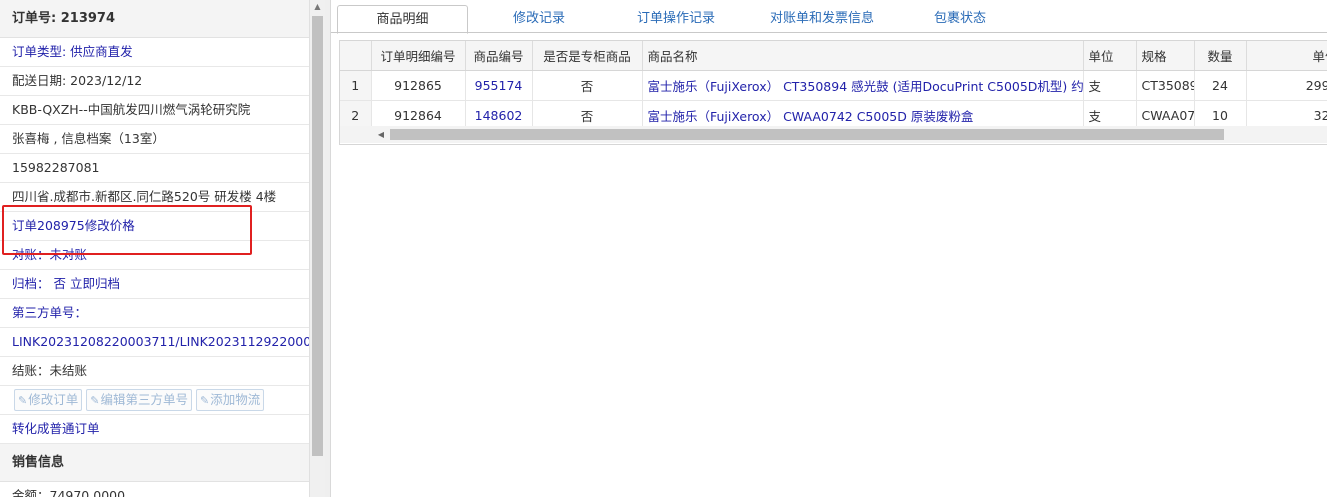  I want to click on col-rownum, so click(356, 56).